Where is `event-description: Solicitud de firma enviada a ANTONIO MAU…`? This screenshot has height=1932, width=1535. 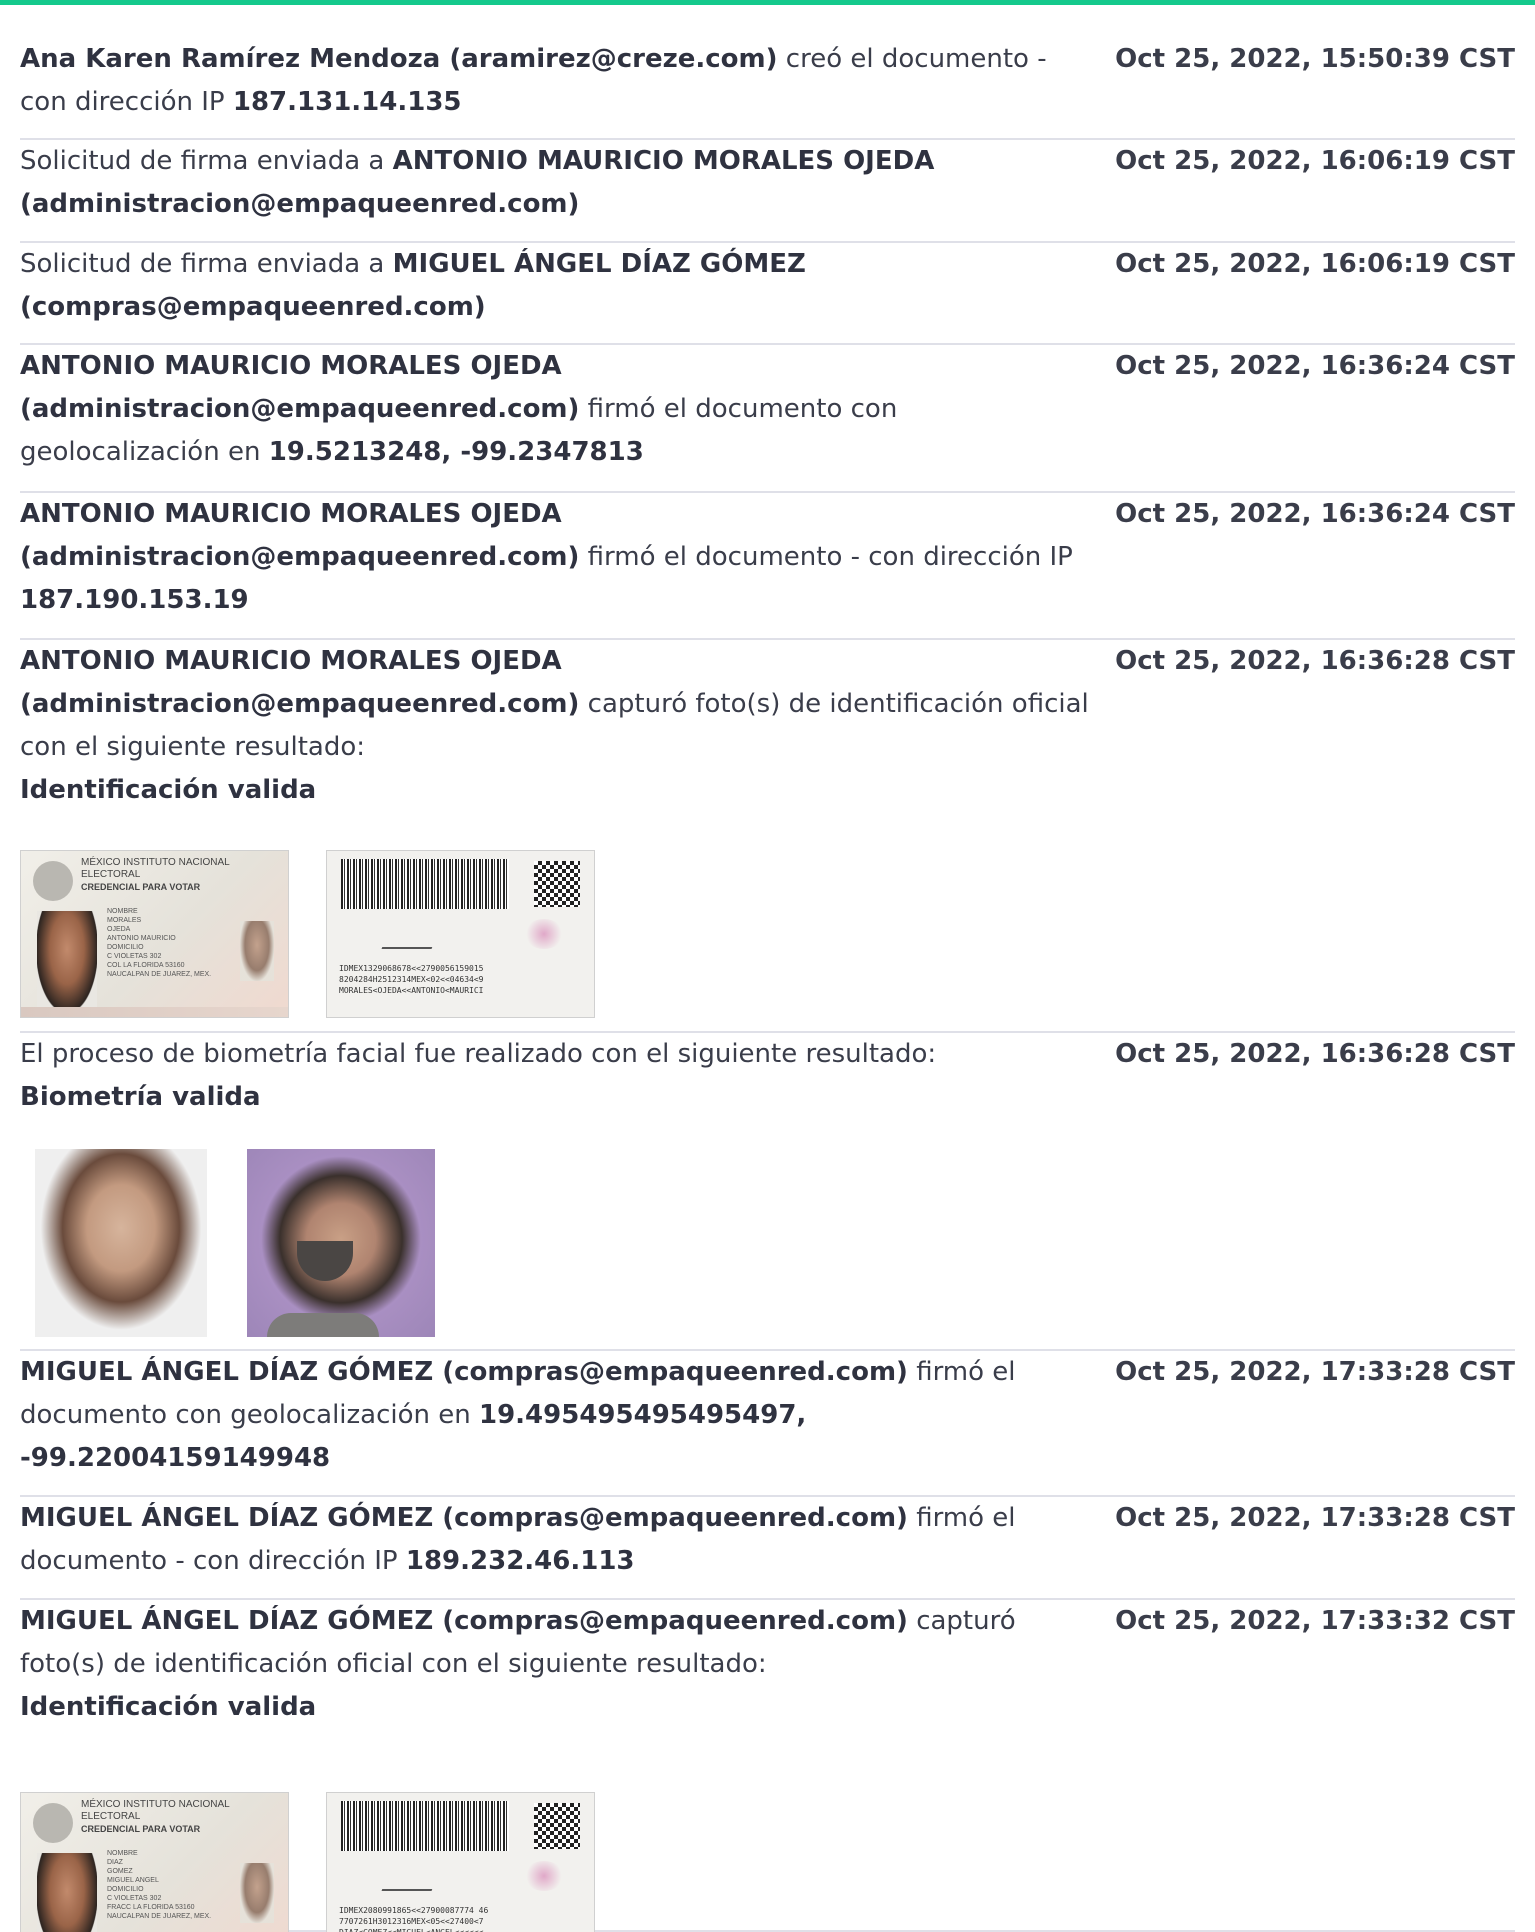 event-description: Solicitud de firma enviada a ANTONIO MAU… is located at coordinates (555, 183).